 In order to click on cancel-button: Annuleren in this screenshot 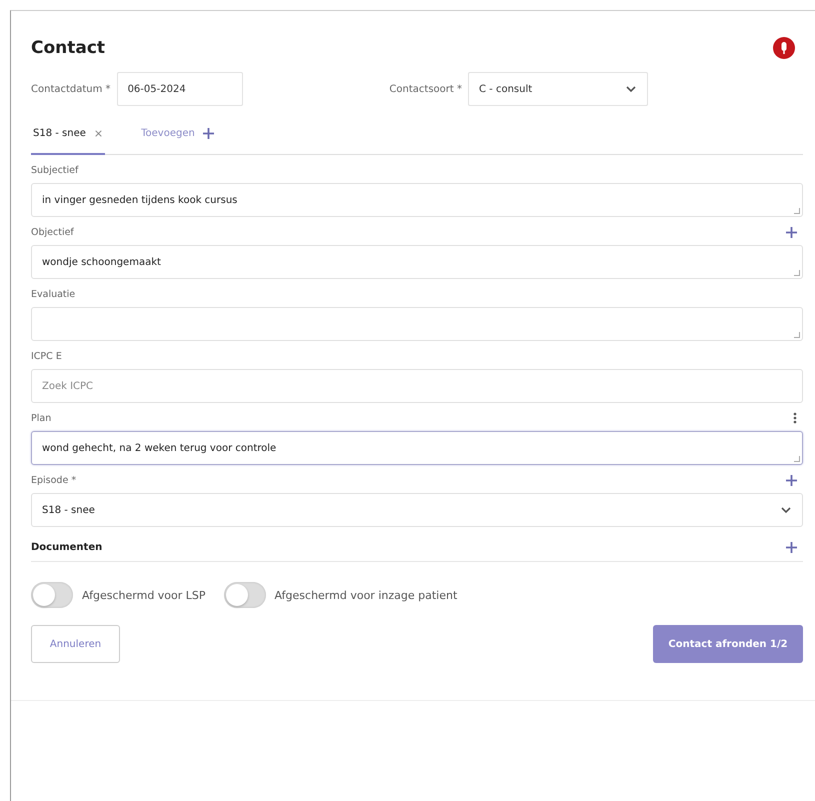, I will do `click(75, 644)`.